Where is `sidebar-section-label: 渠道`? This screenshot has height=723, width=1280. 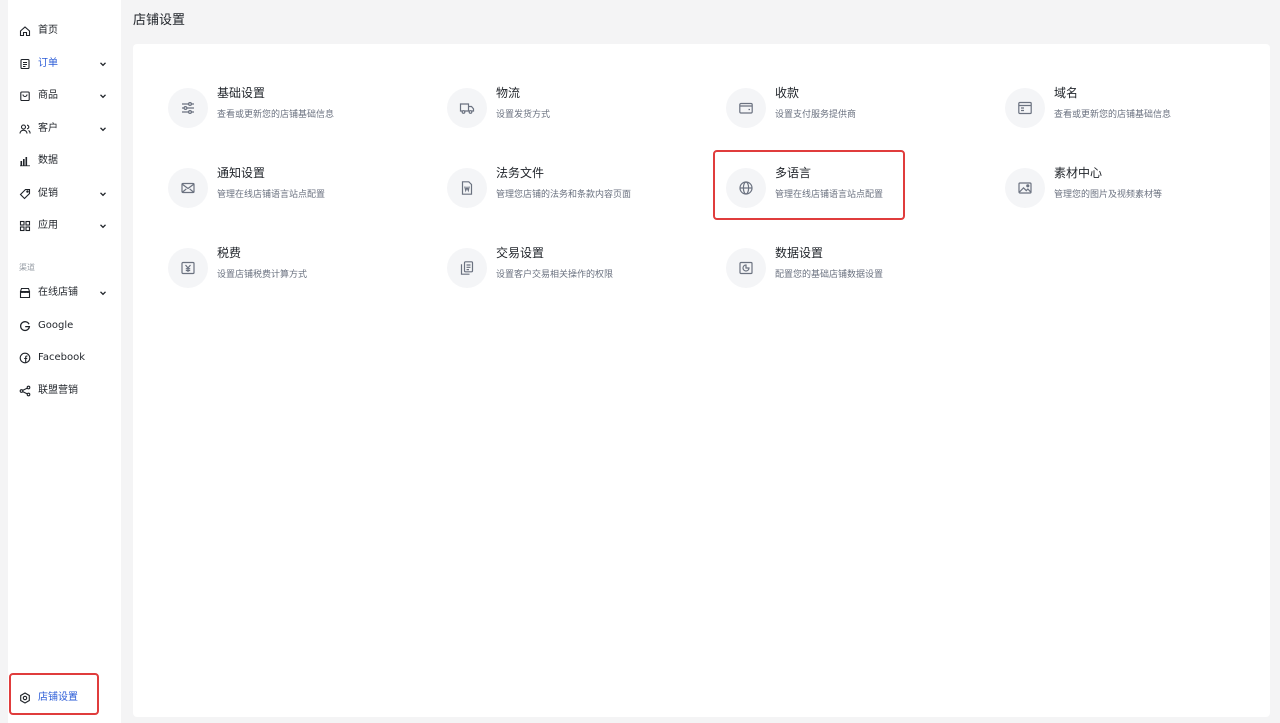 sidebar-section-label: 渠道 is located at coordinates (27, 267).